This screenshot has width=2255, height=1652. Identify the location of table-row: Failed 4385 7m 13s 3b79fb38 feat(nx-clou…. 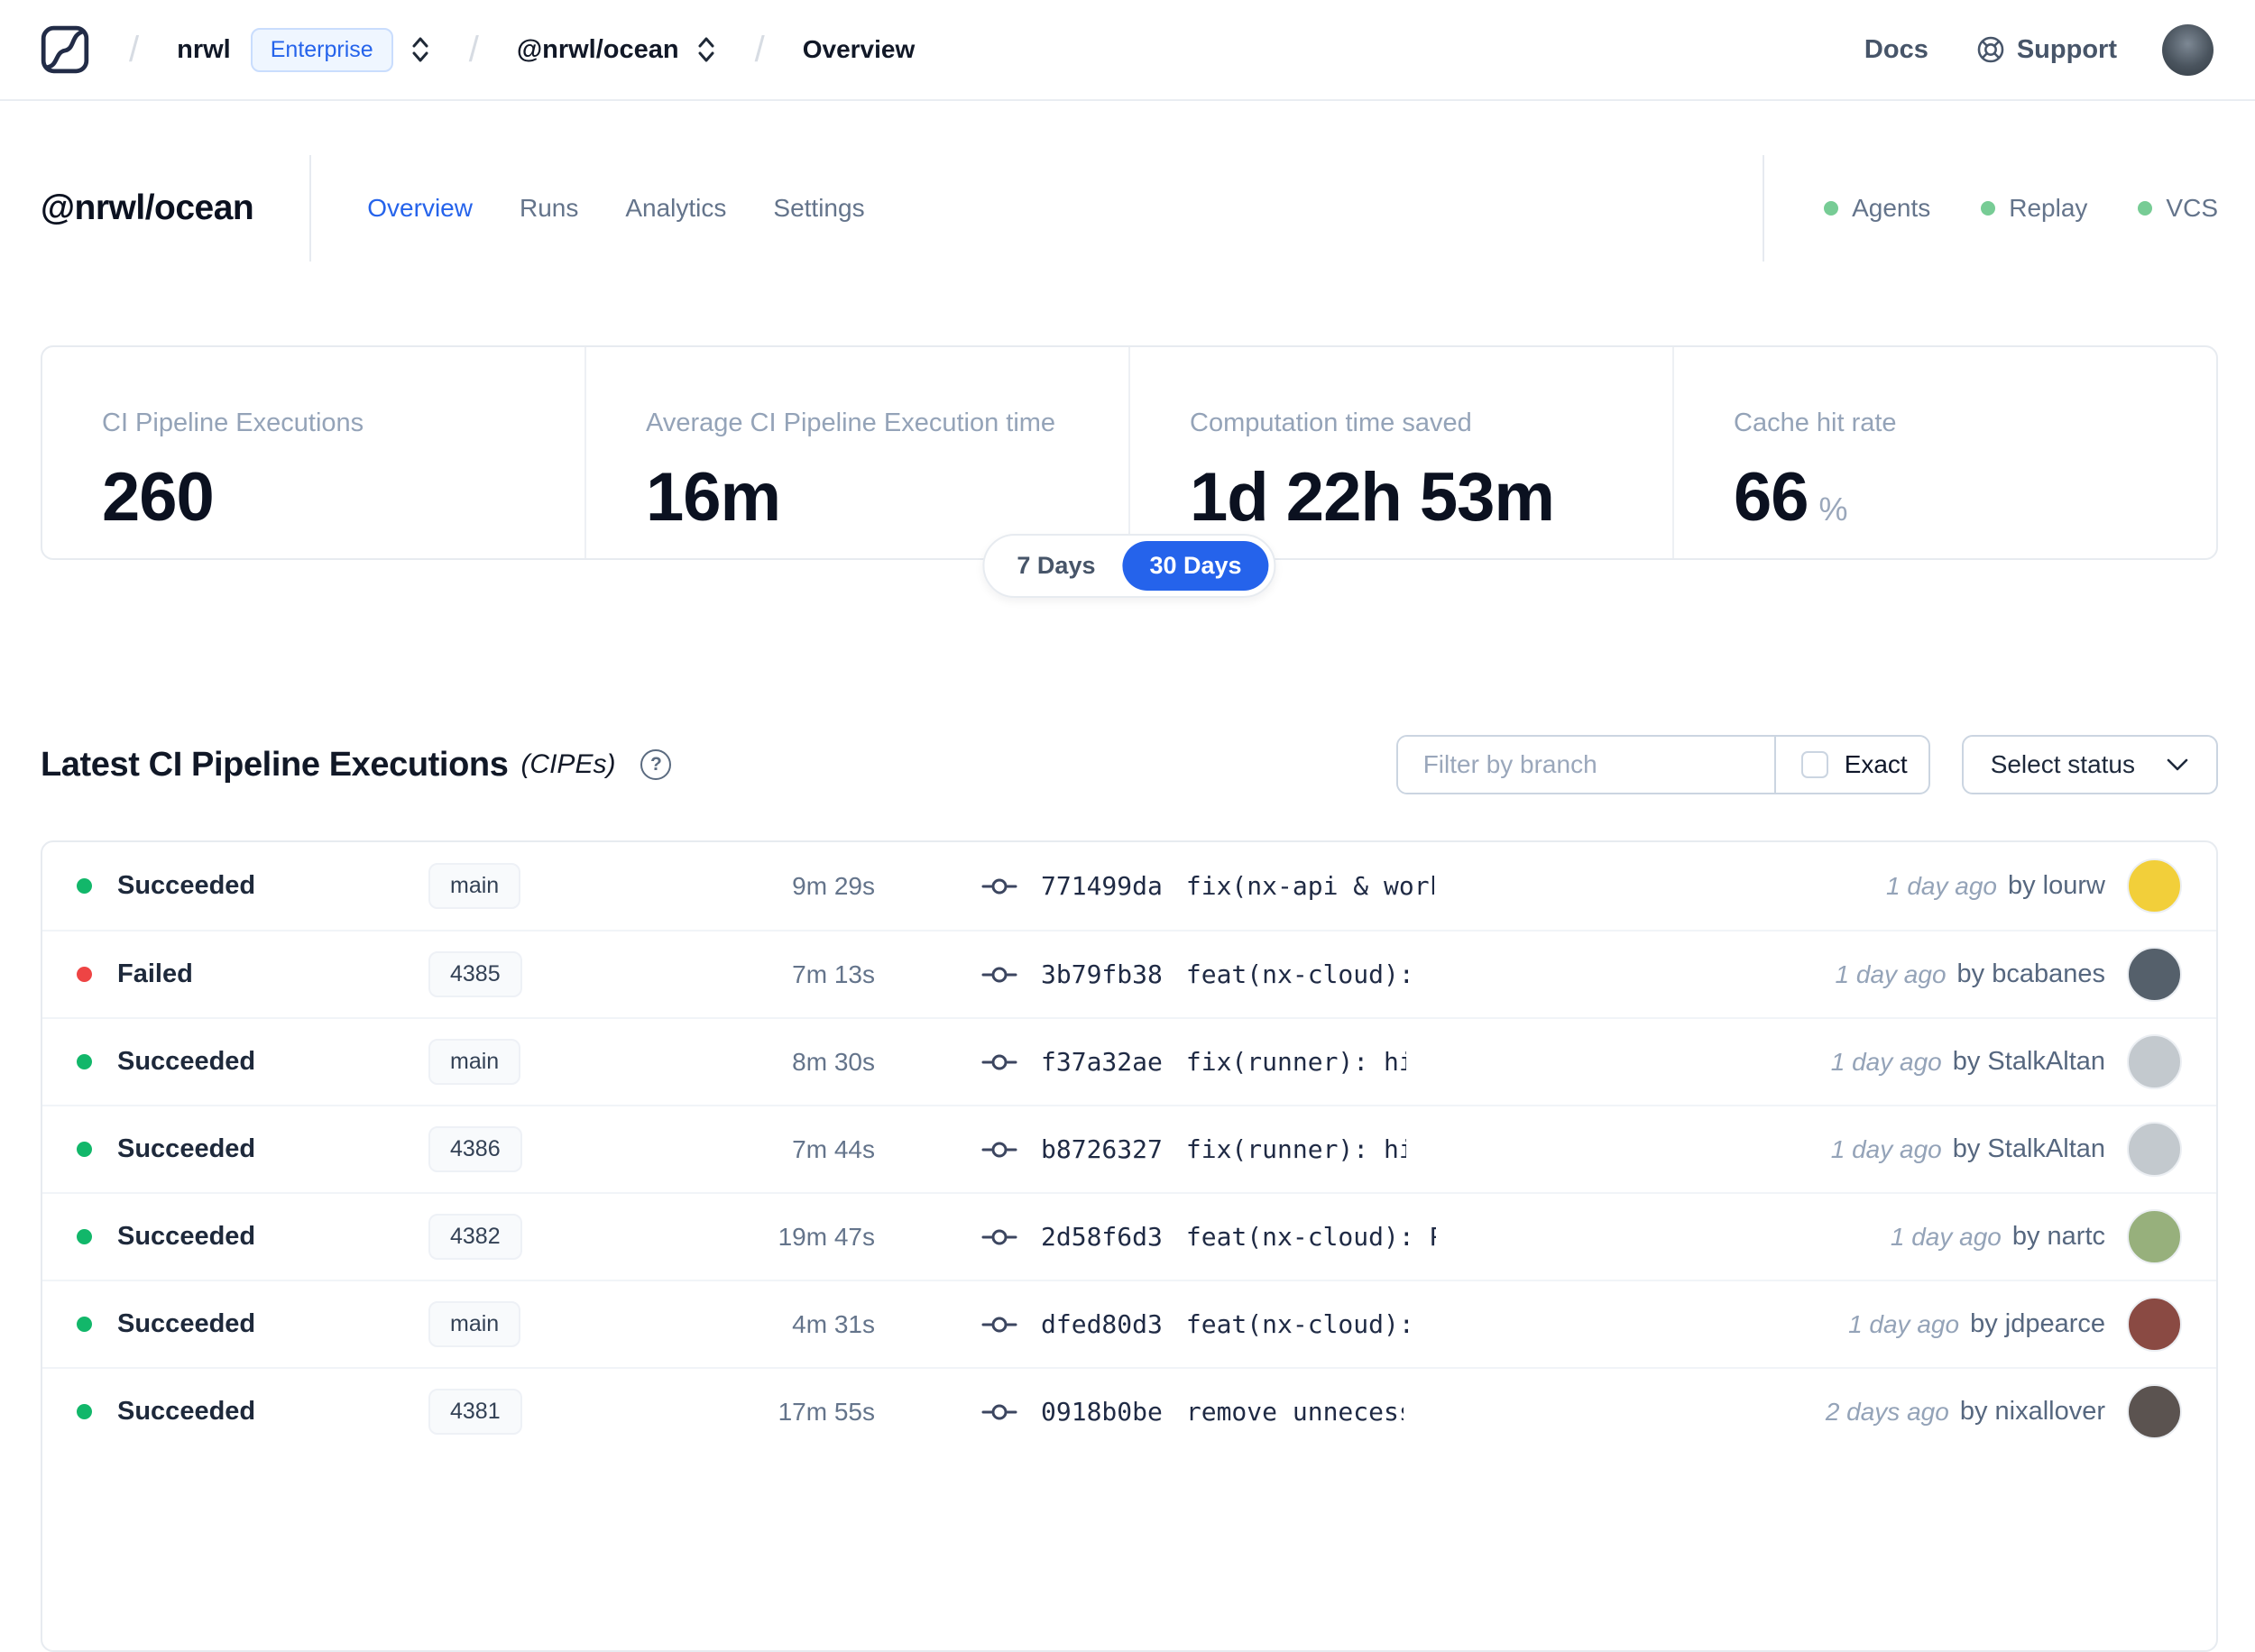
(1129, 974).